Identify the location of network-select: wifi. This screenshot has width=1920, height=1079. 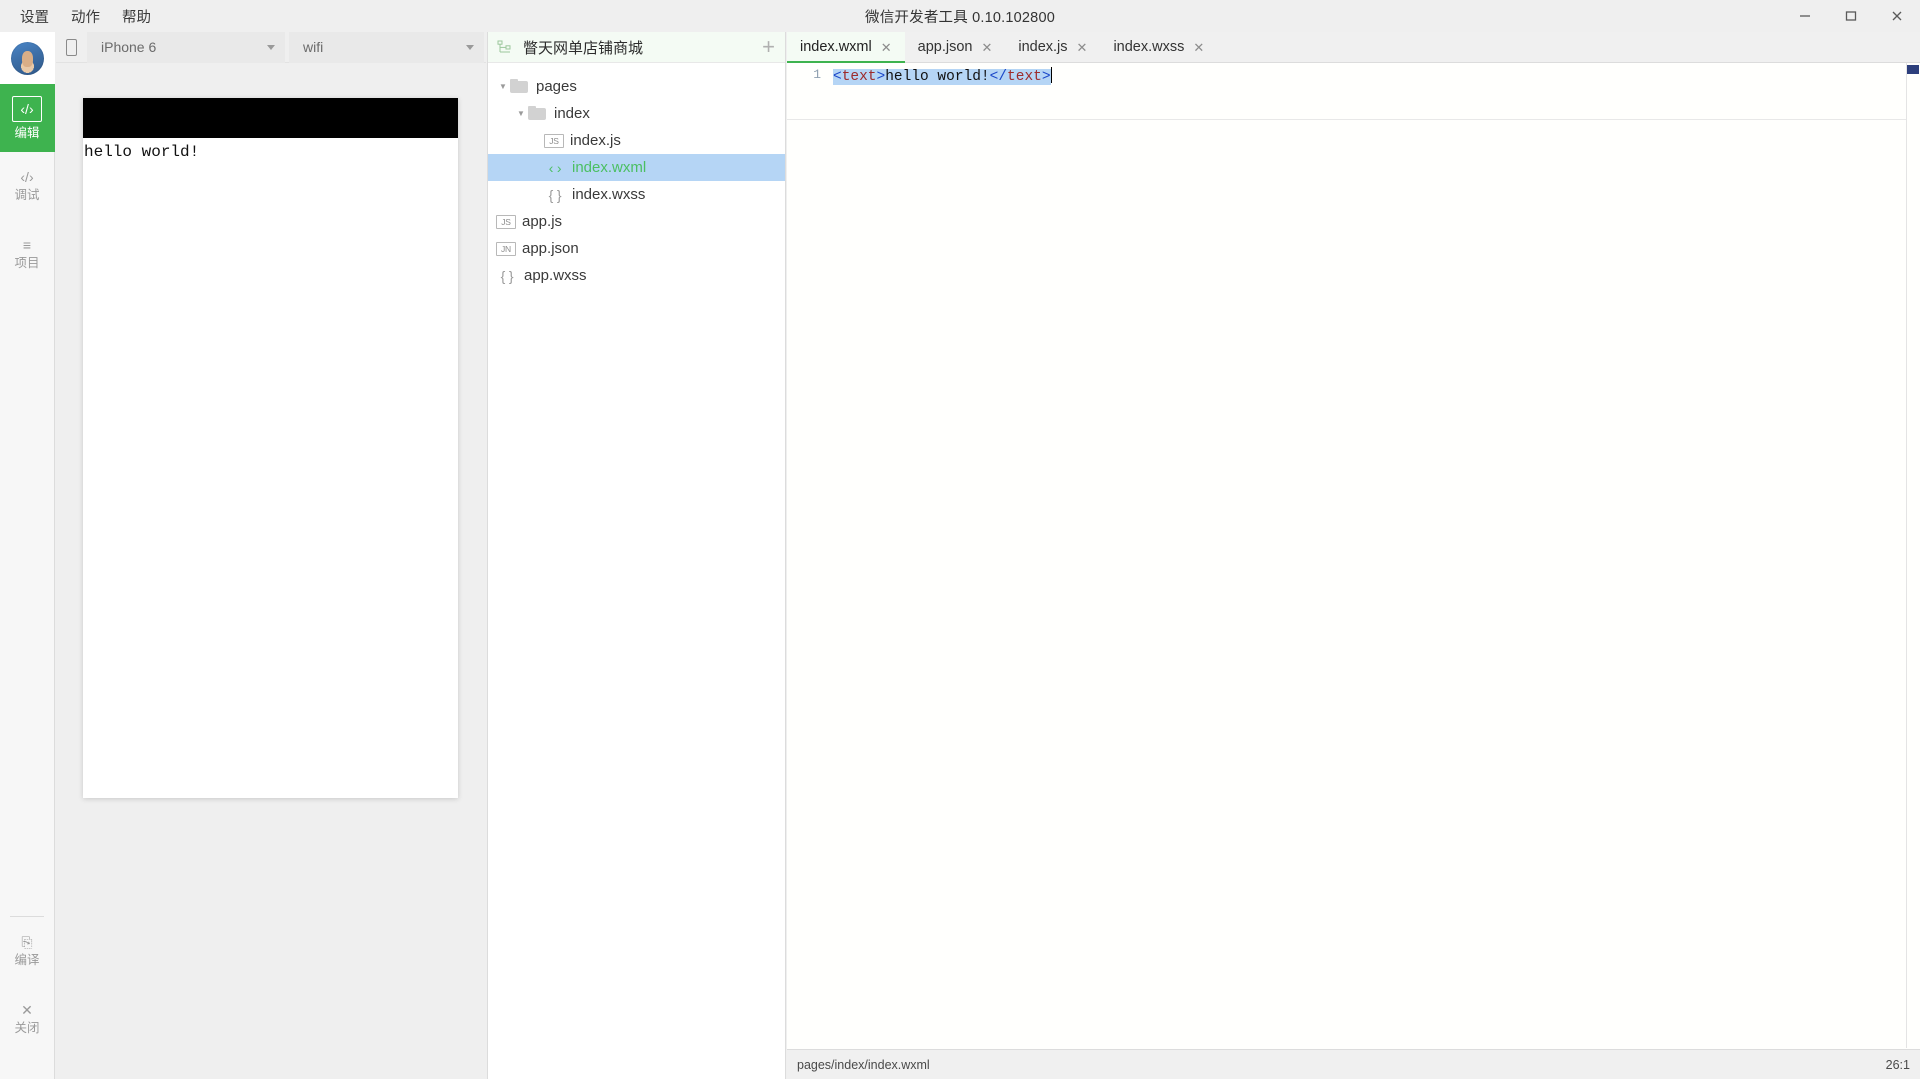
(386, 47).